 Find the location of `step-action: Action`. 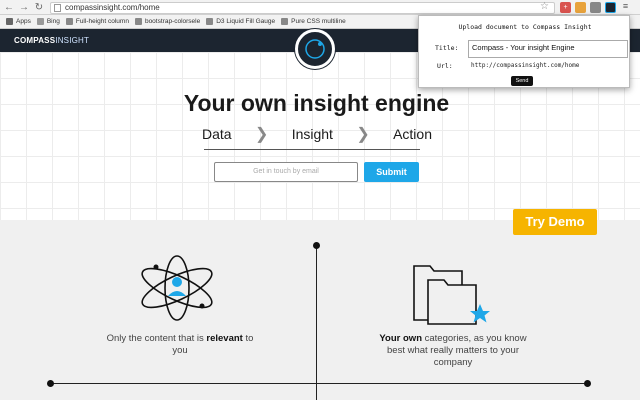

step-action: Action is located at coordinates (412, 134).